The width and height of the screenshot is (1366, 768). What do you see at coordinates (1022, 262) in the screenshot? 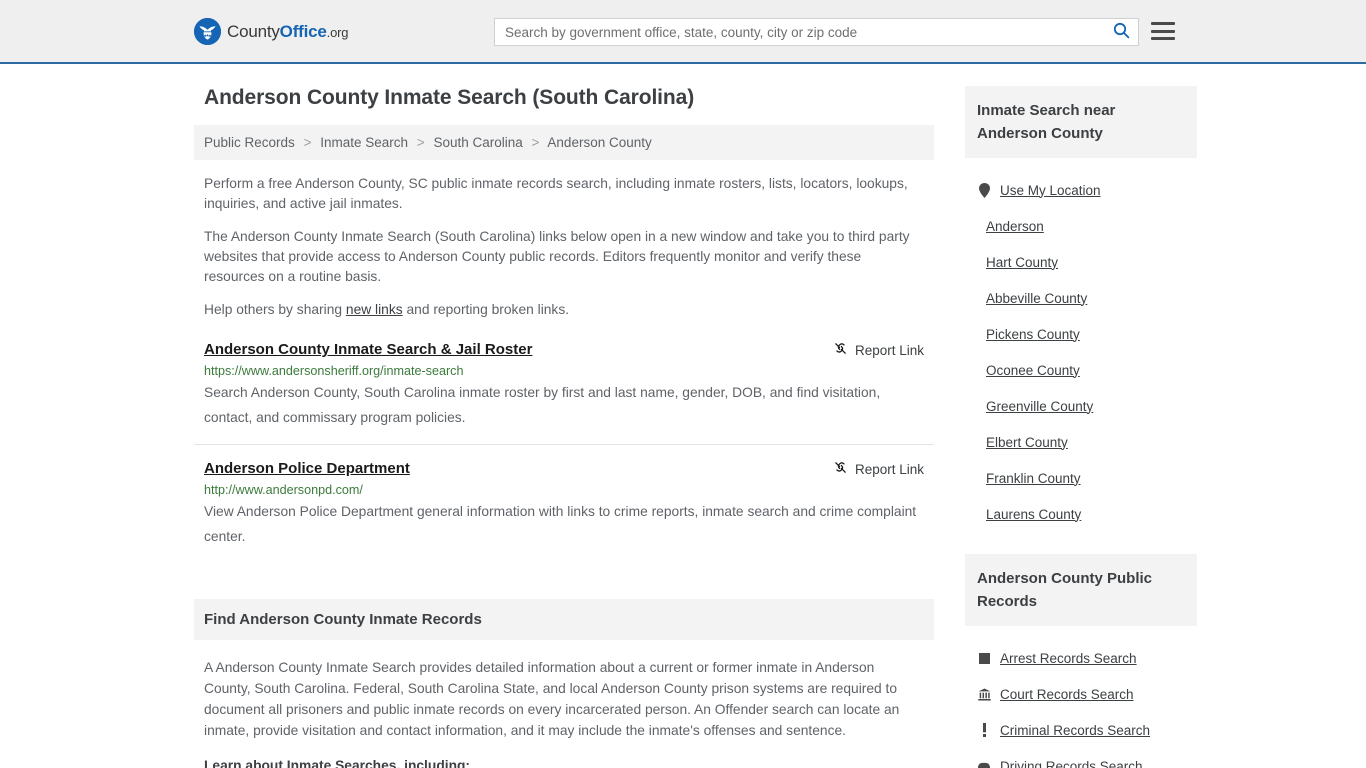
I see `sidebar-link: Hart County` at bounding box center [1022, 262].